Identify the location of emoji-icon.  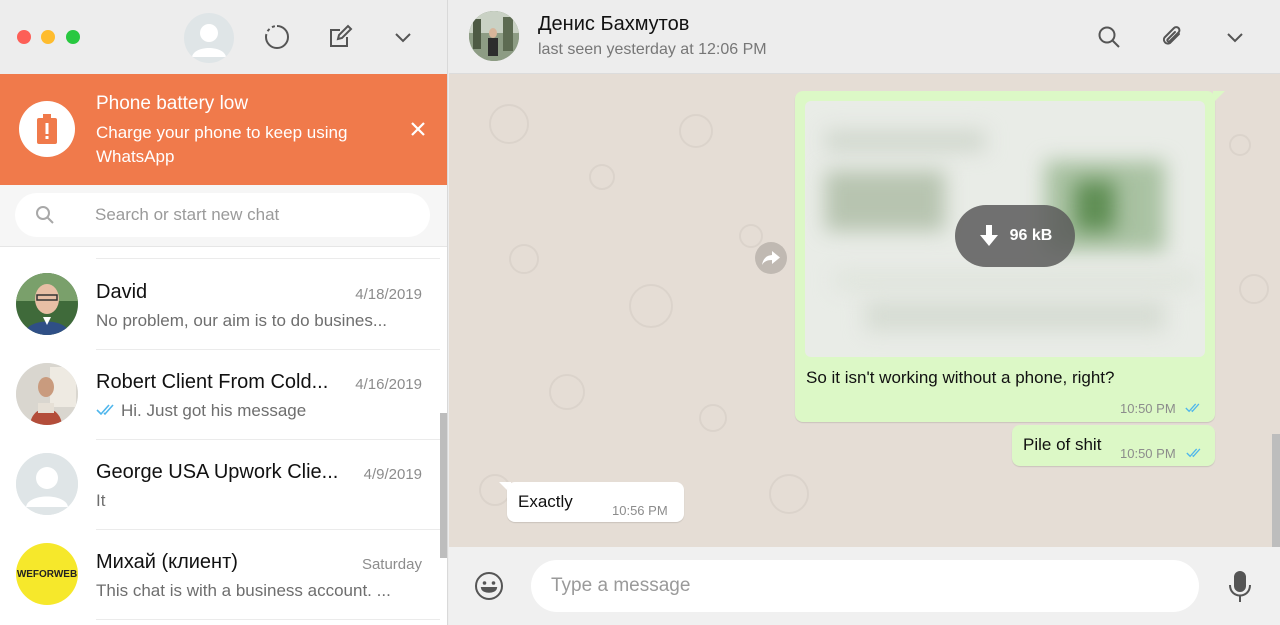
(489, 586).